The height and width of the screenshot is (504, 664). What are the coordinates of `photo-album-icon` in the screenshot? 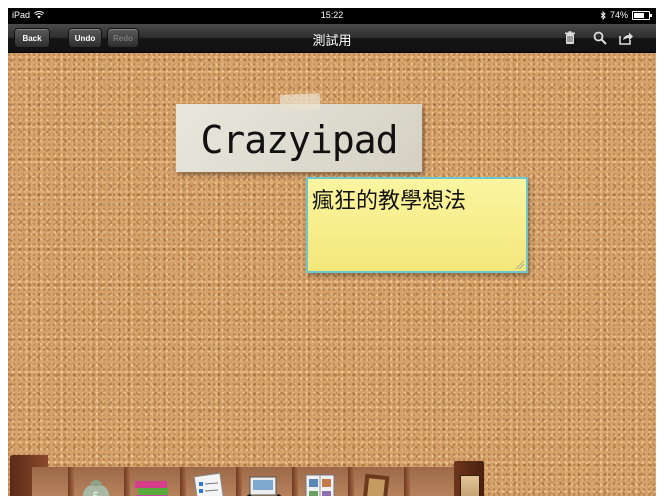 It's located at (320, 482).